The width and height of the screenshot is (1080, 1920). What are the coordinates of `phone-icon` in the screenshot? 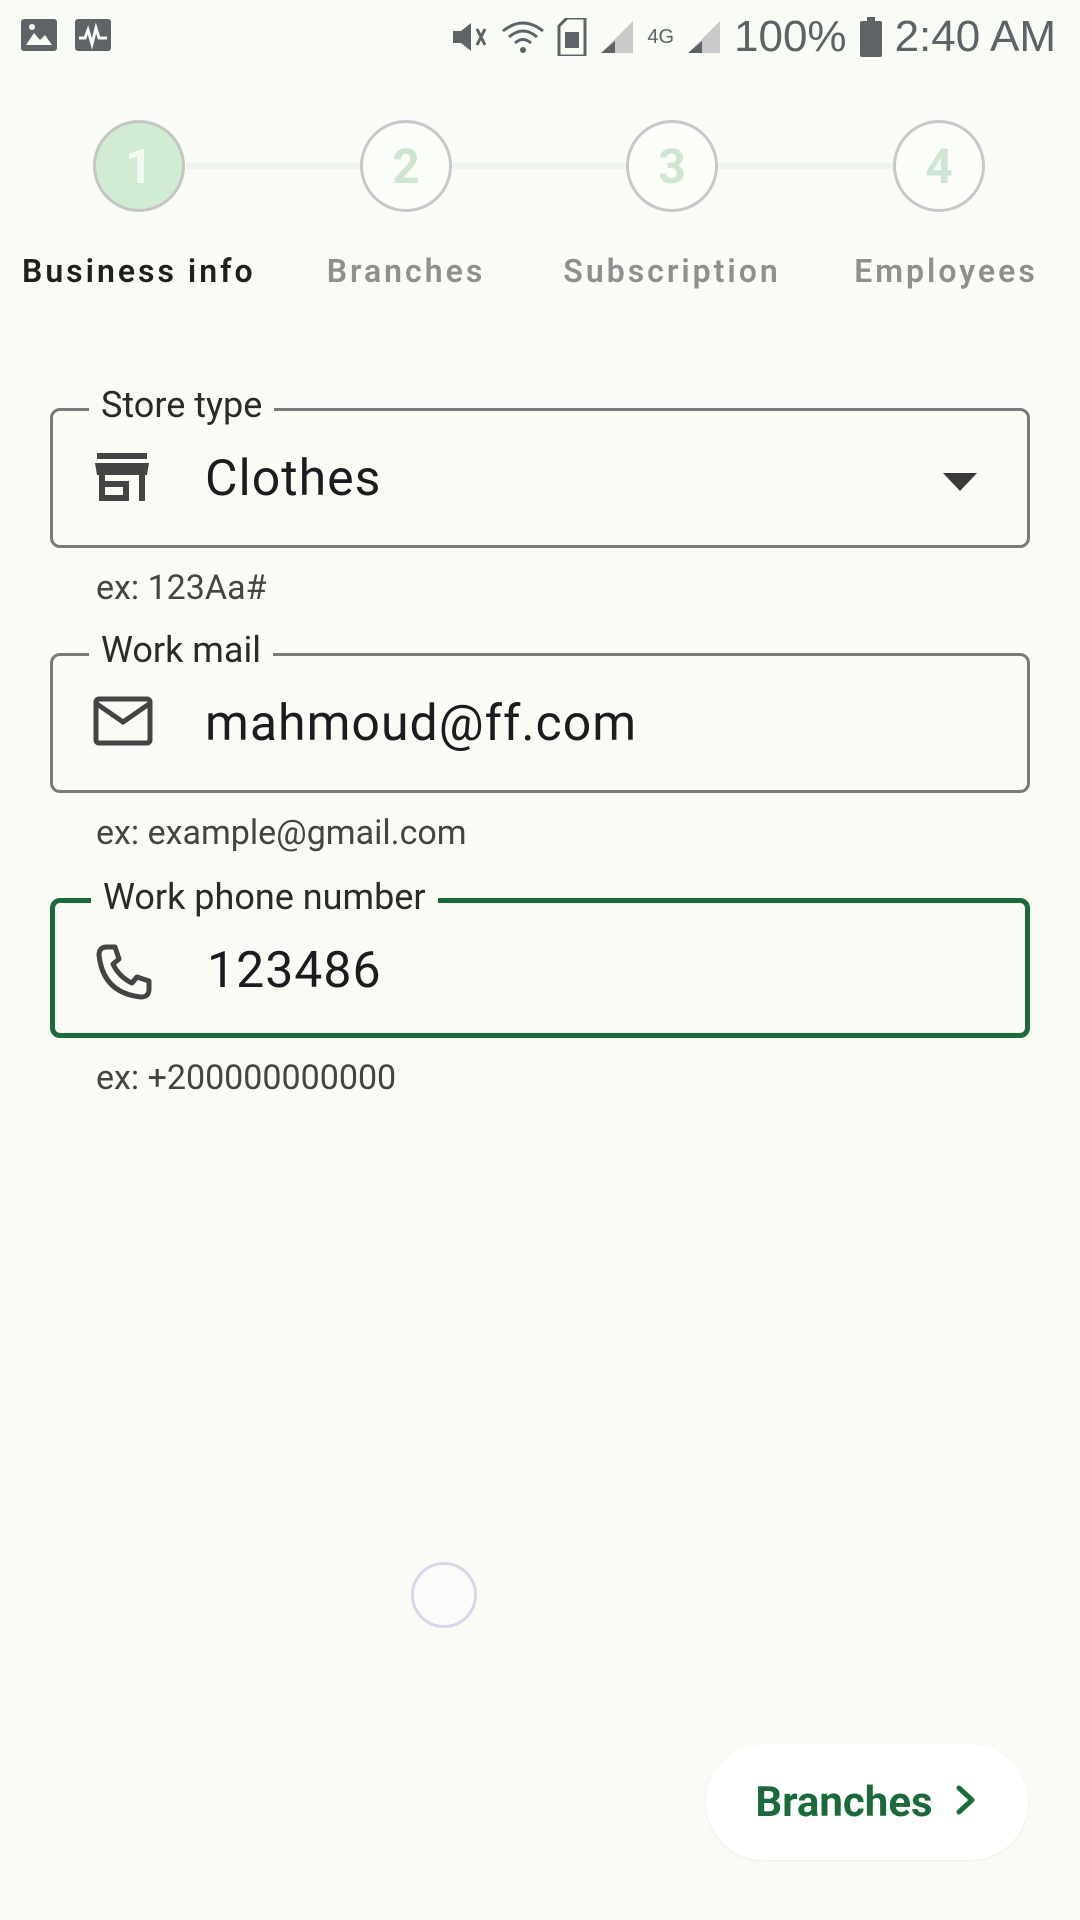 It's located at (126, 971).